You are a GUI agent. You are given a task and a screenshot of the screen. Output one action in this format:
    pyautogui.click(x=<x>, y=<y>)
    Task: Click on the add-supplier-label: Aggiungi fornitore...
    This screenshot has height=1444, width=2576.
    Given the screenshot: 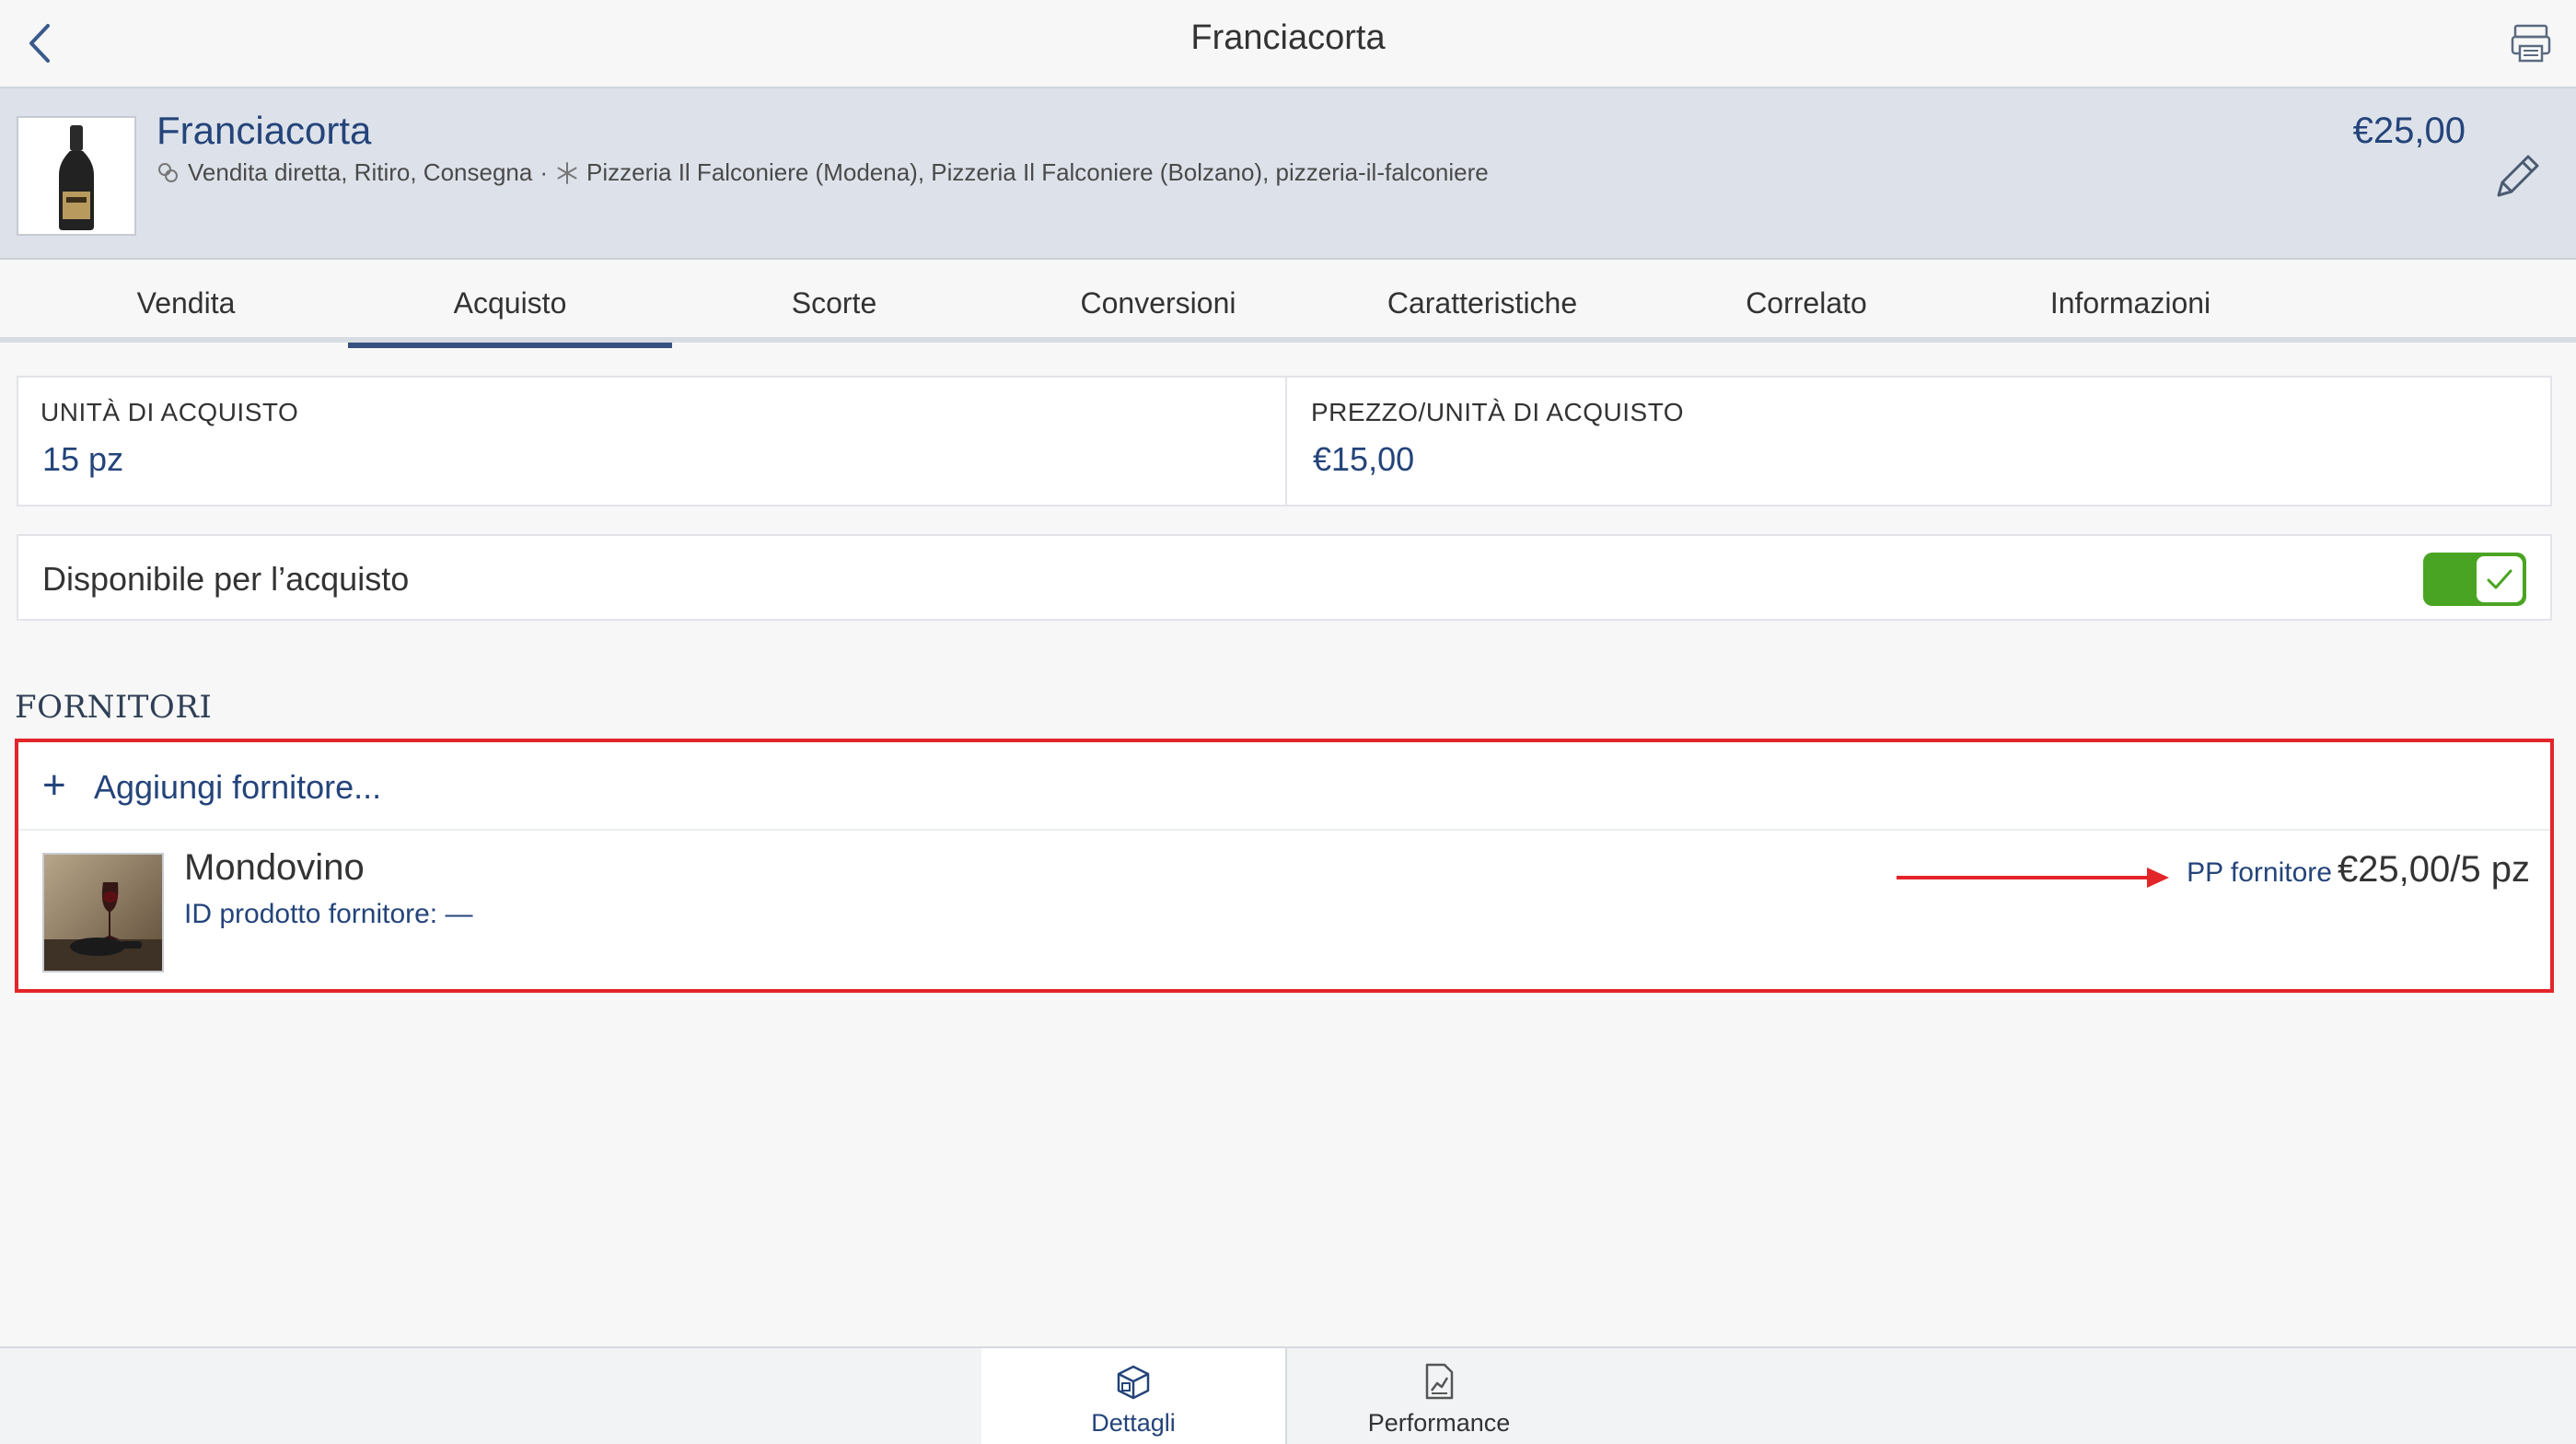 What is the action you would take?
    pyautogui.click(x=238, y=787)
    